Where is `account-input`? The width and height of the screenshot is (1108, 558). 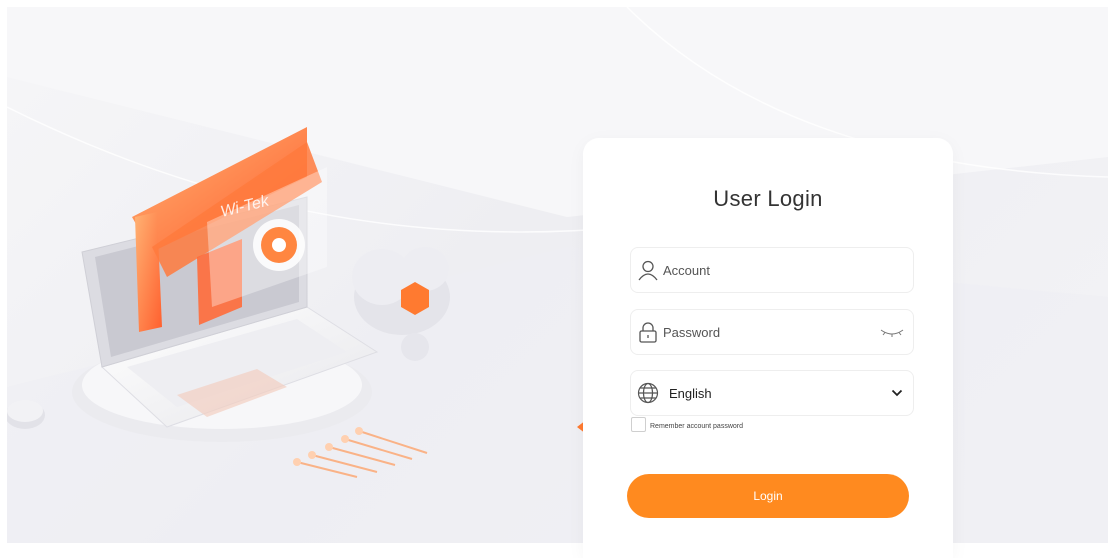
account-input is located at coordinates (788, 270).